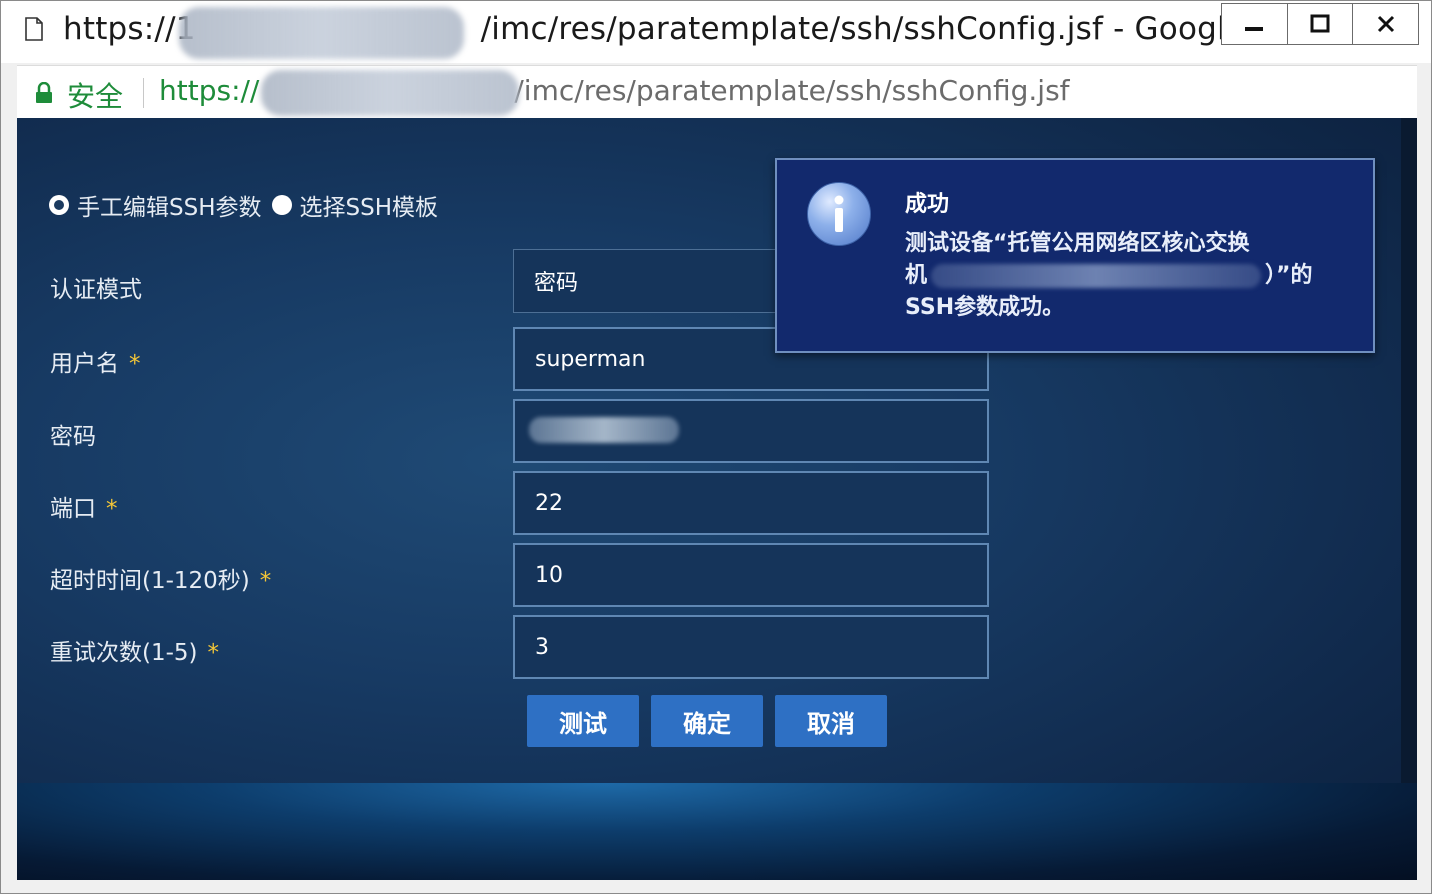 The height and width of the screenshot is (894, 1432). What do you see at coordinates (209, 90) in the screenshot?
I see `url-scheme: https://` at bounding box center [209, 90].